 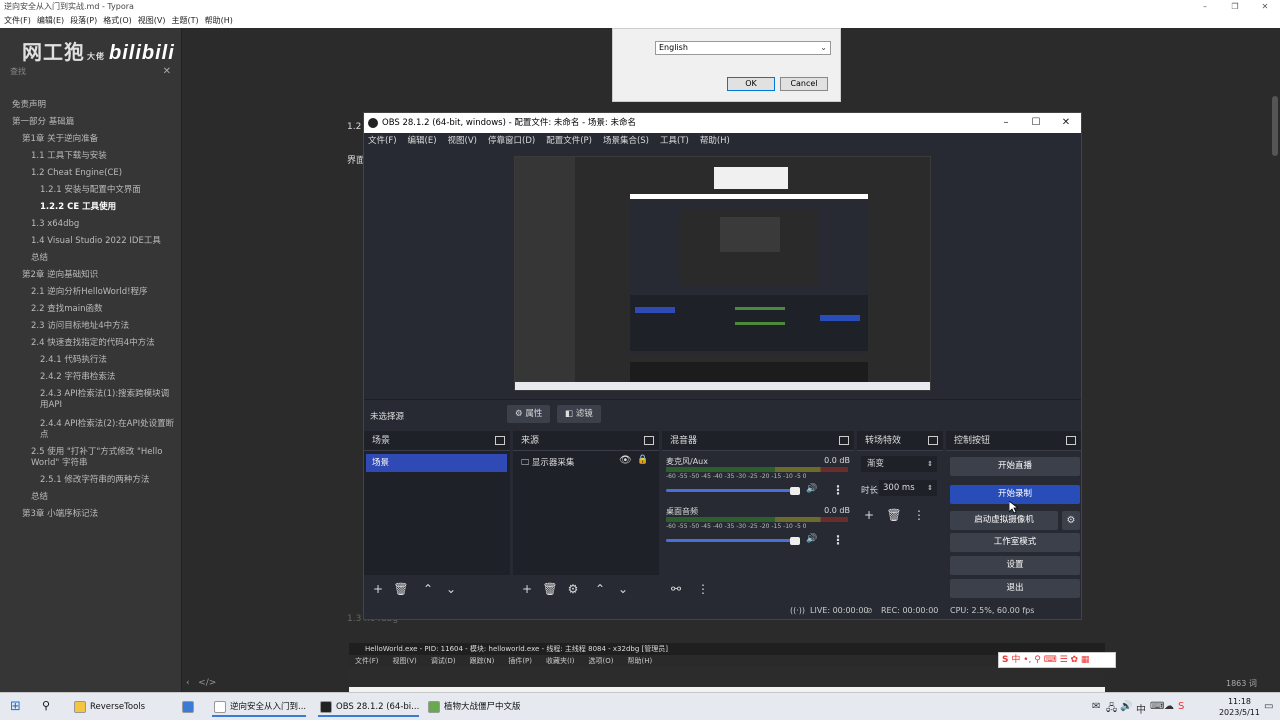 What do you see at coordinates (93, 122) in the screenshot?
I see `outline-item: 第一部分 基础篇` at bounding box center [93, 122].